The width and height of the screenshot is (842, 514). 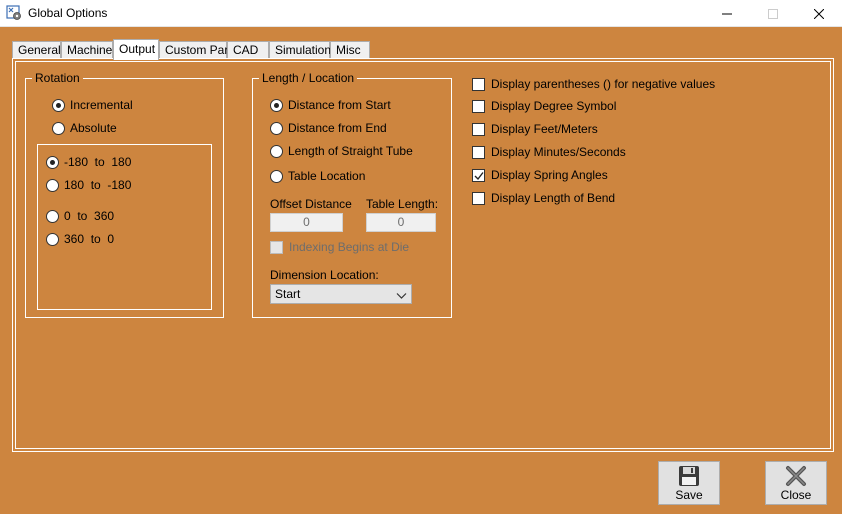 I want to click on minimize-button, so click(x=727, y=13).